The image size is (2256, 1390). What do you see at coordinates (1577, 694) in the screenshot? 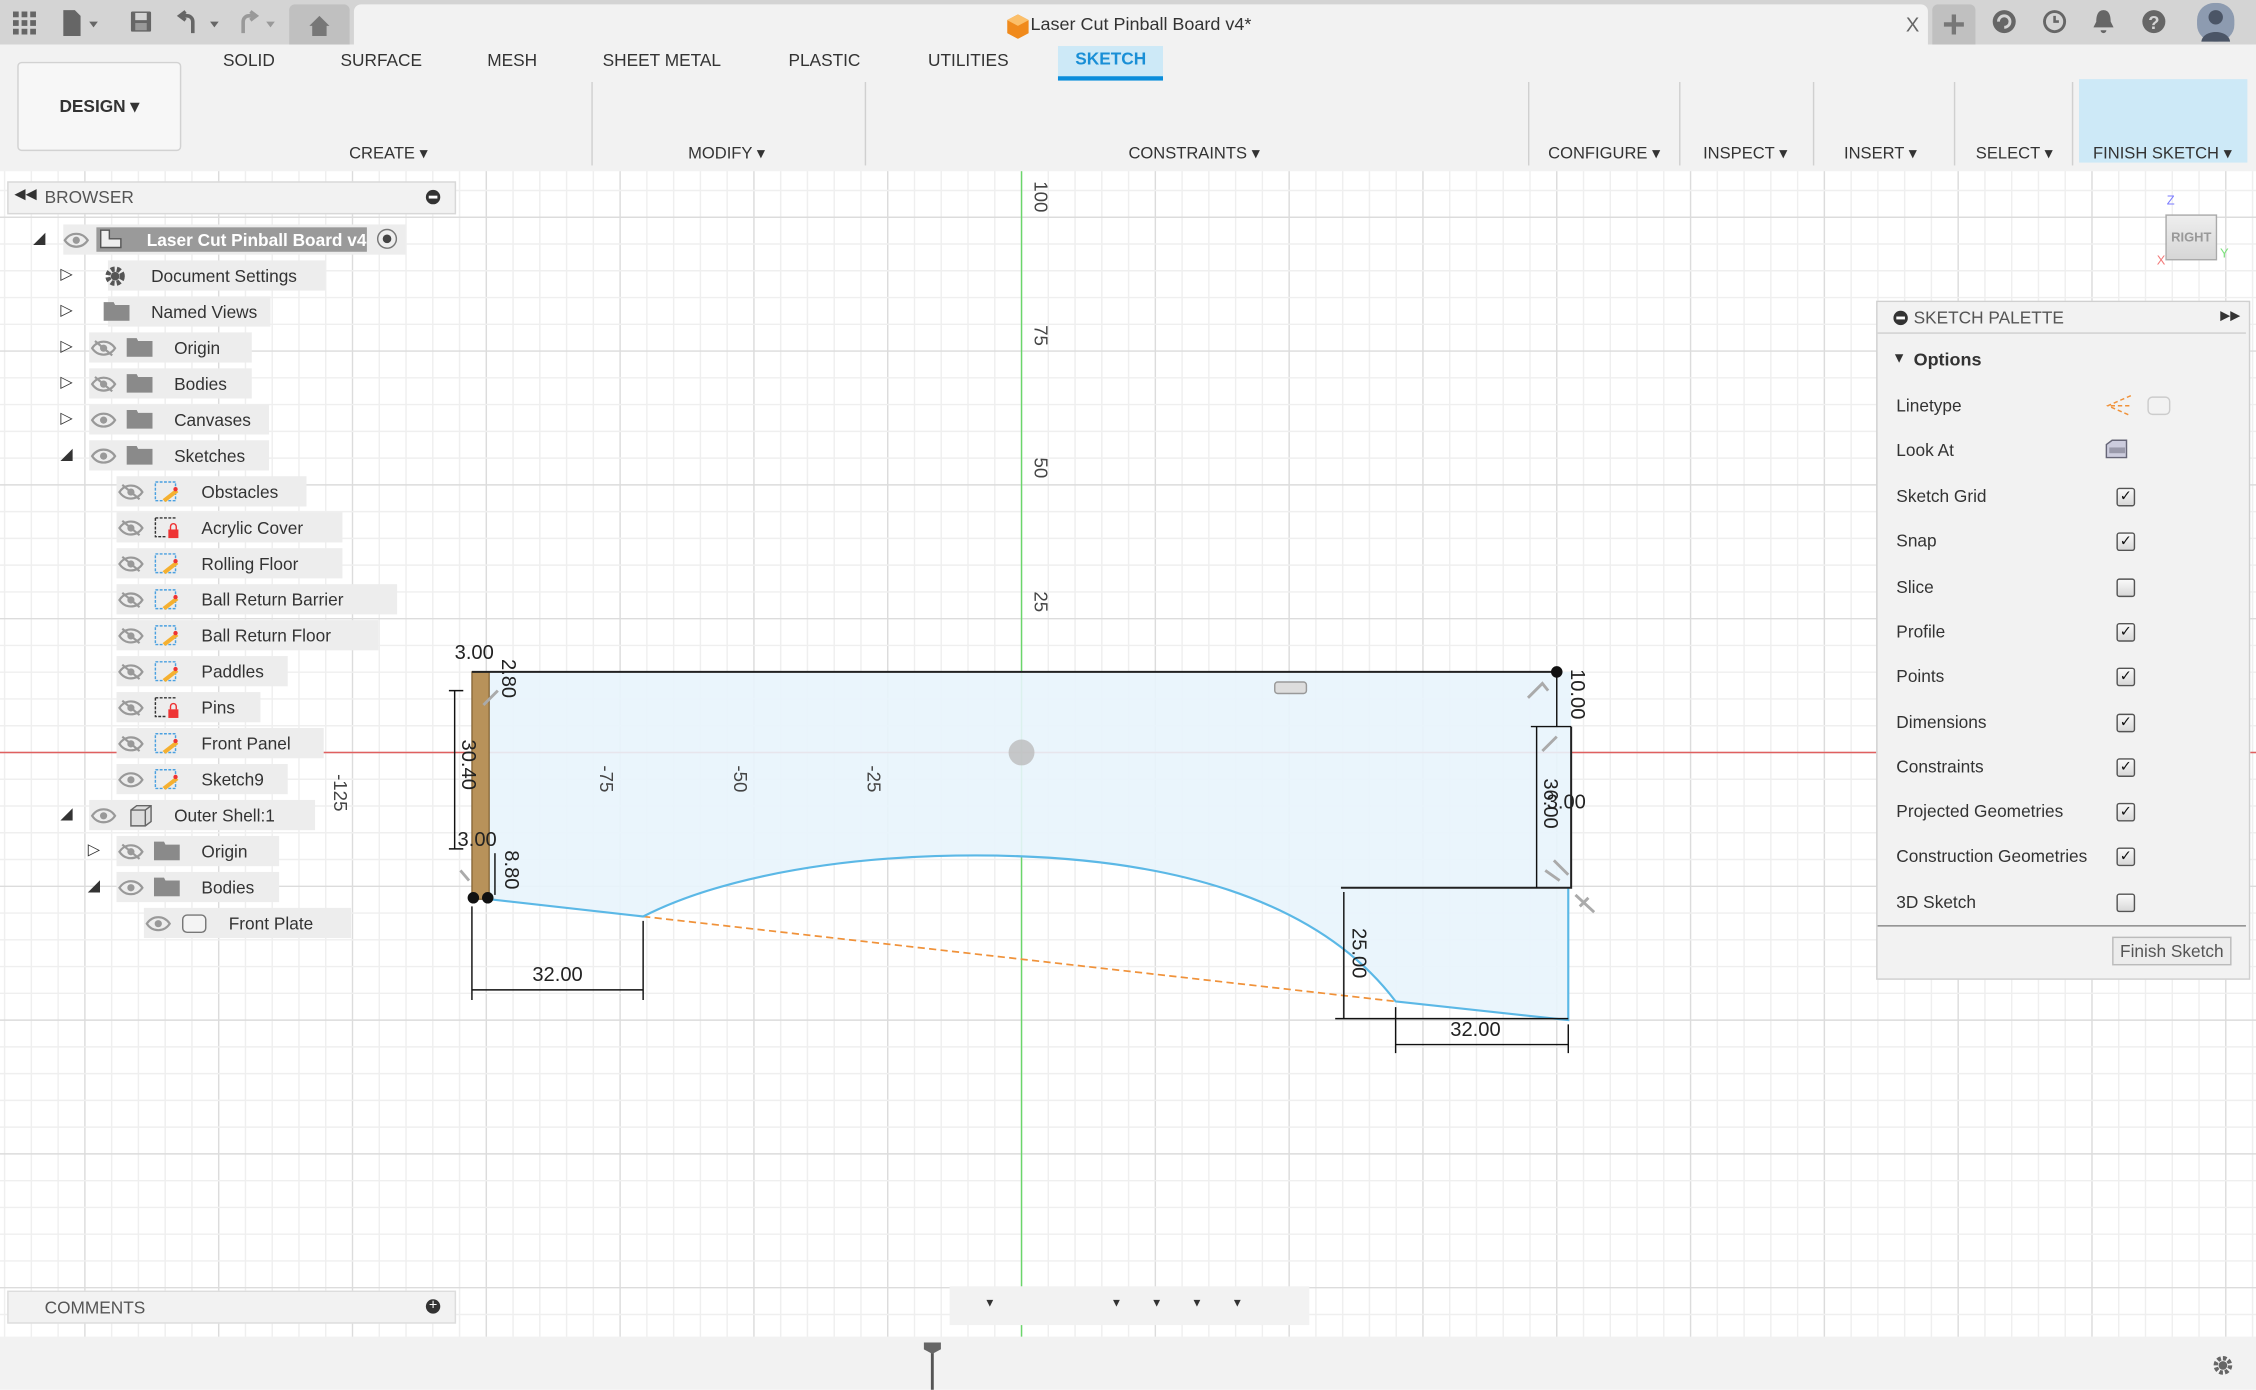
I see `dimension-label: 10.00` at bounding box center [1577, 694].